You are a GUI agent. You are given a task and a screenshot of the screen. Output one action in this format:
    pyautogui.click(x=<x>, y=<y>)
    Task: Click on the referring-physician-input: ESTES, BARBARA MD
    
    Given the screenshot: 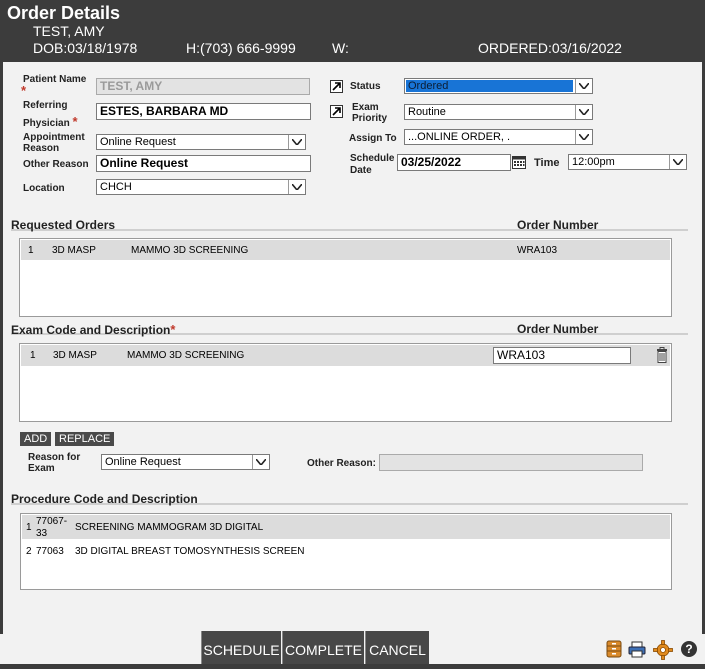 What is the action you would take?
    pyautogui.click(x=203, y=111)
    